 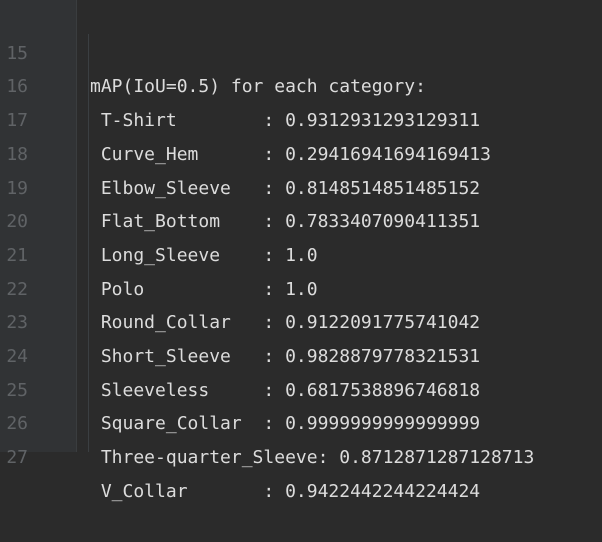 What do you see at coordinates (285, 424) in the screenshot?
I see `line-text: Square_Collar : 0.9999999999999999` at bounding box center [285, 424].